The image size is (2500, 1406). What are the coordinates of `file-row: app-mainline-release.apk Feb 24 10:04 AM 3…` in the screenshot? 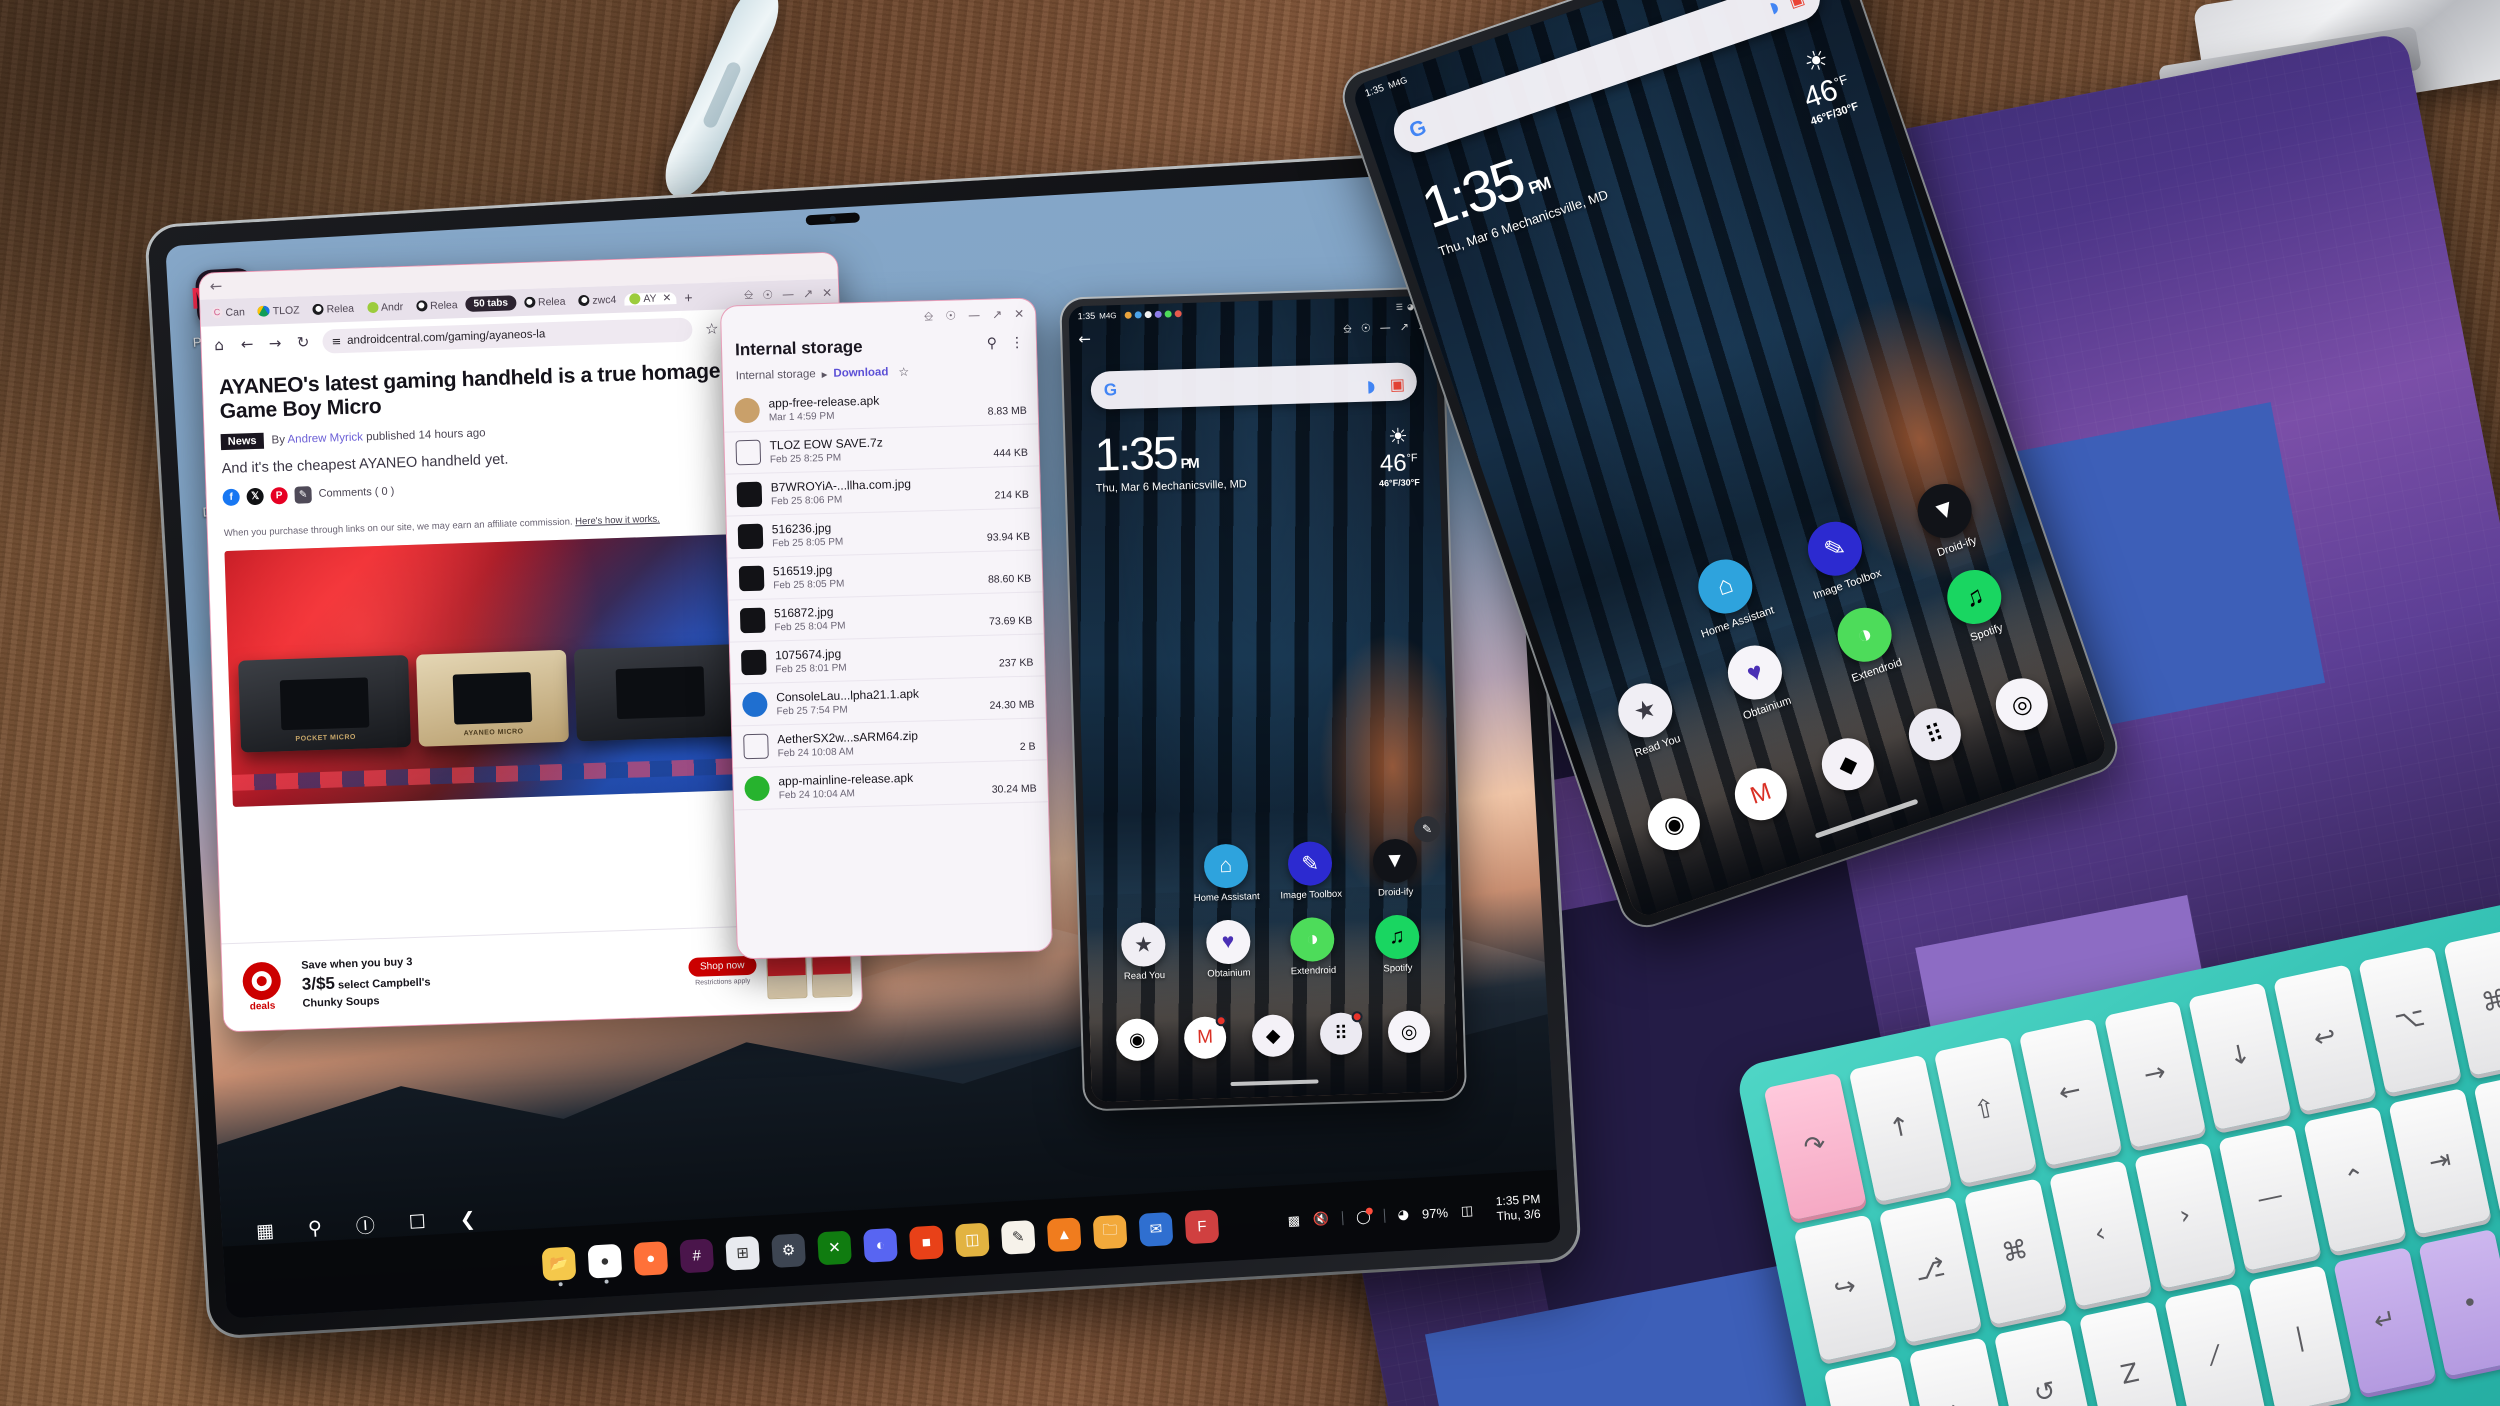 It's located at (891, 785).